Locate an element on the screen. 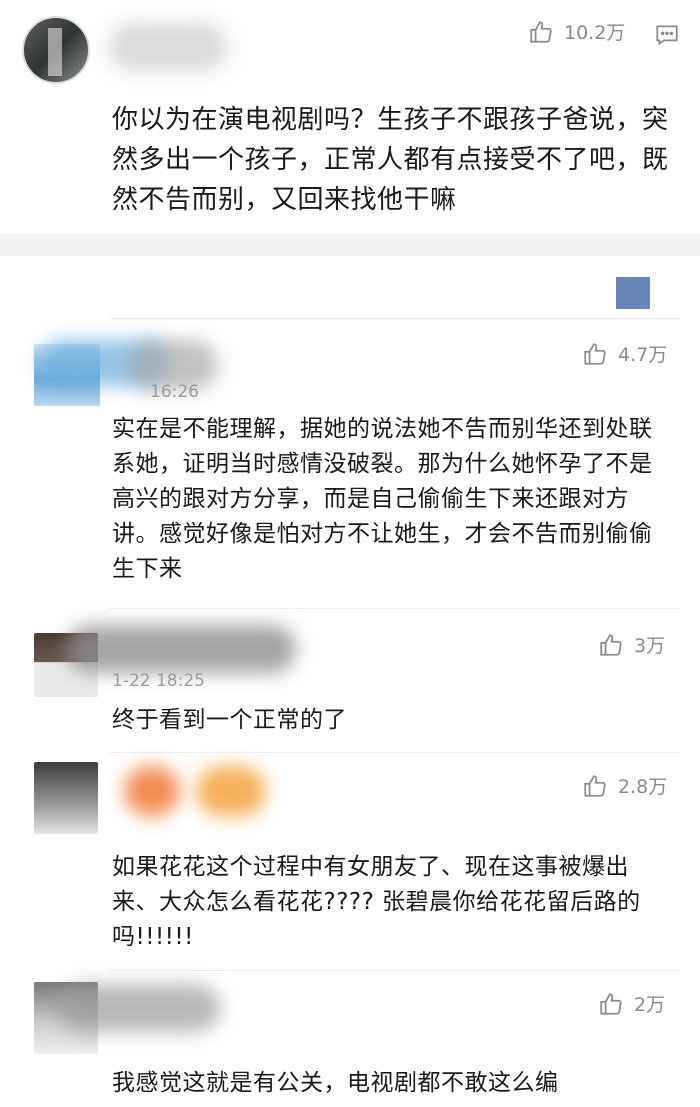  comment-text: 终于看到一个正常的了 is located at coordinates (229, 720).